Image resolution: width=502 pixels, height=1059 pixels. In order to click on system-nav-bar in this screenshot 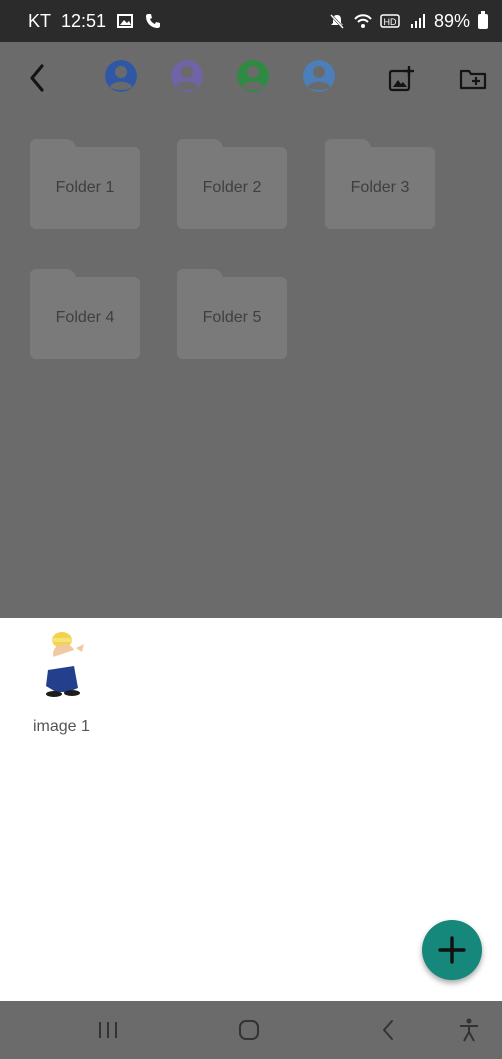, I will do `click(251, 1030)`.